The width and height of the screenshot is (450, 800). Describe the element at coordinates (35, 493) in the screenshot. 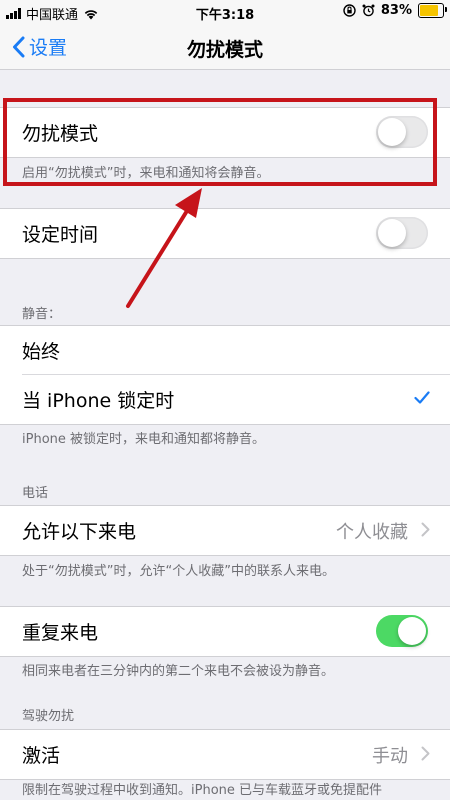

I see `phone-header: 电话` at that location.